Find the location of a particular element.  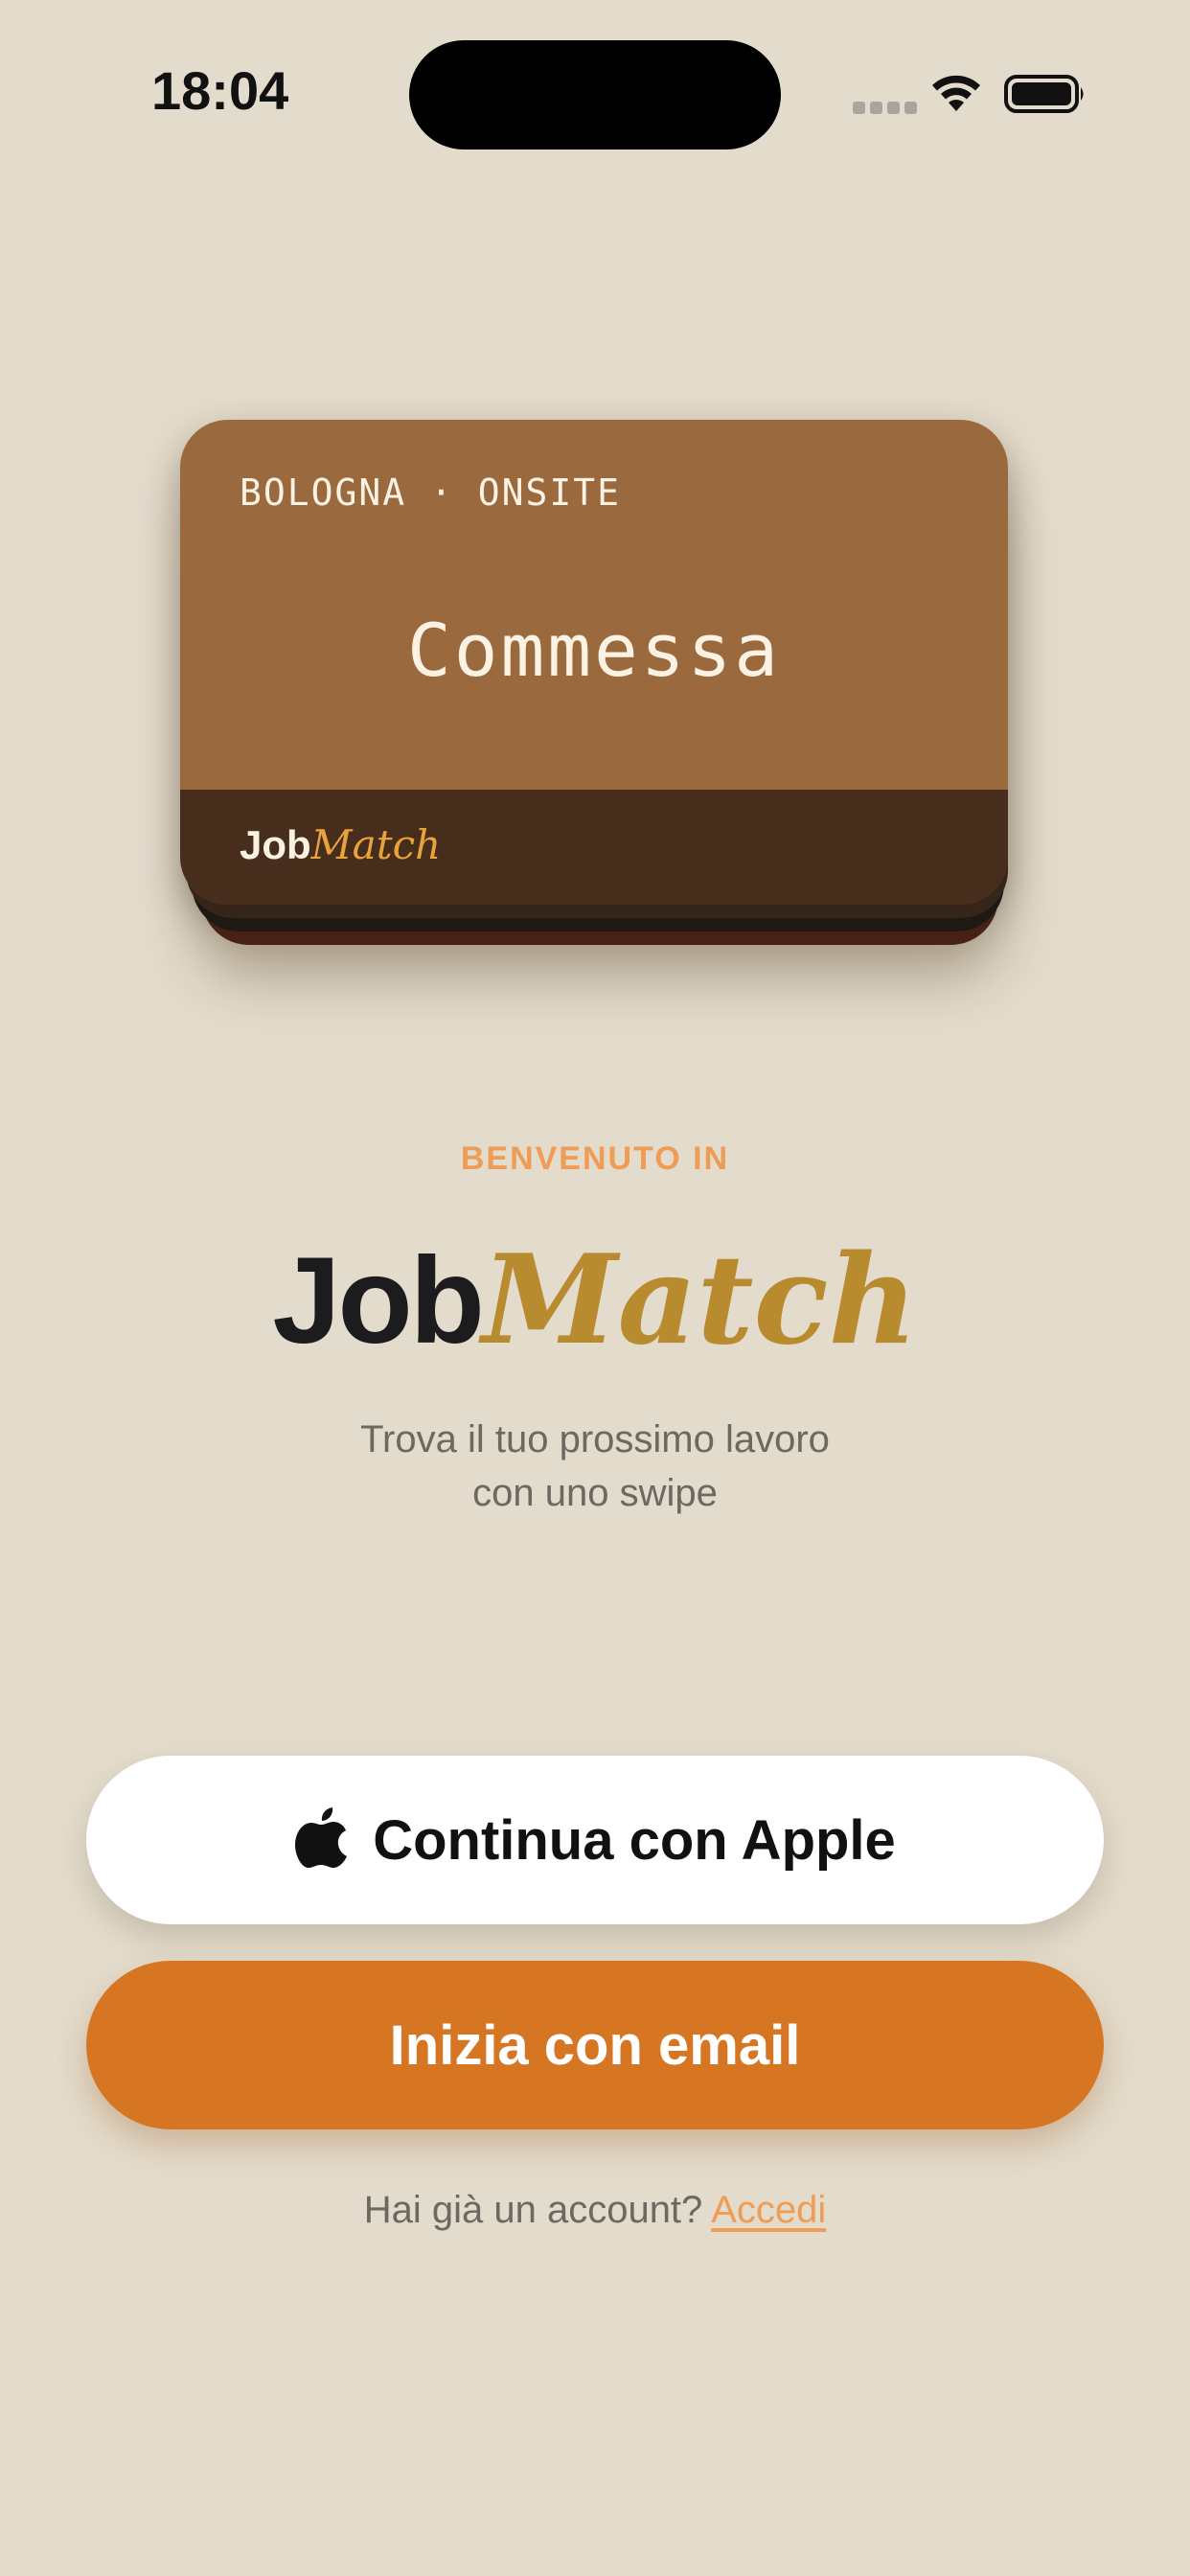

wifi-icon is located at coordinates (956, 93).